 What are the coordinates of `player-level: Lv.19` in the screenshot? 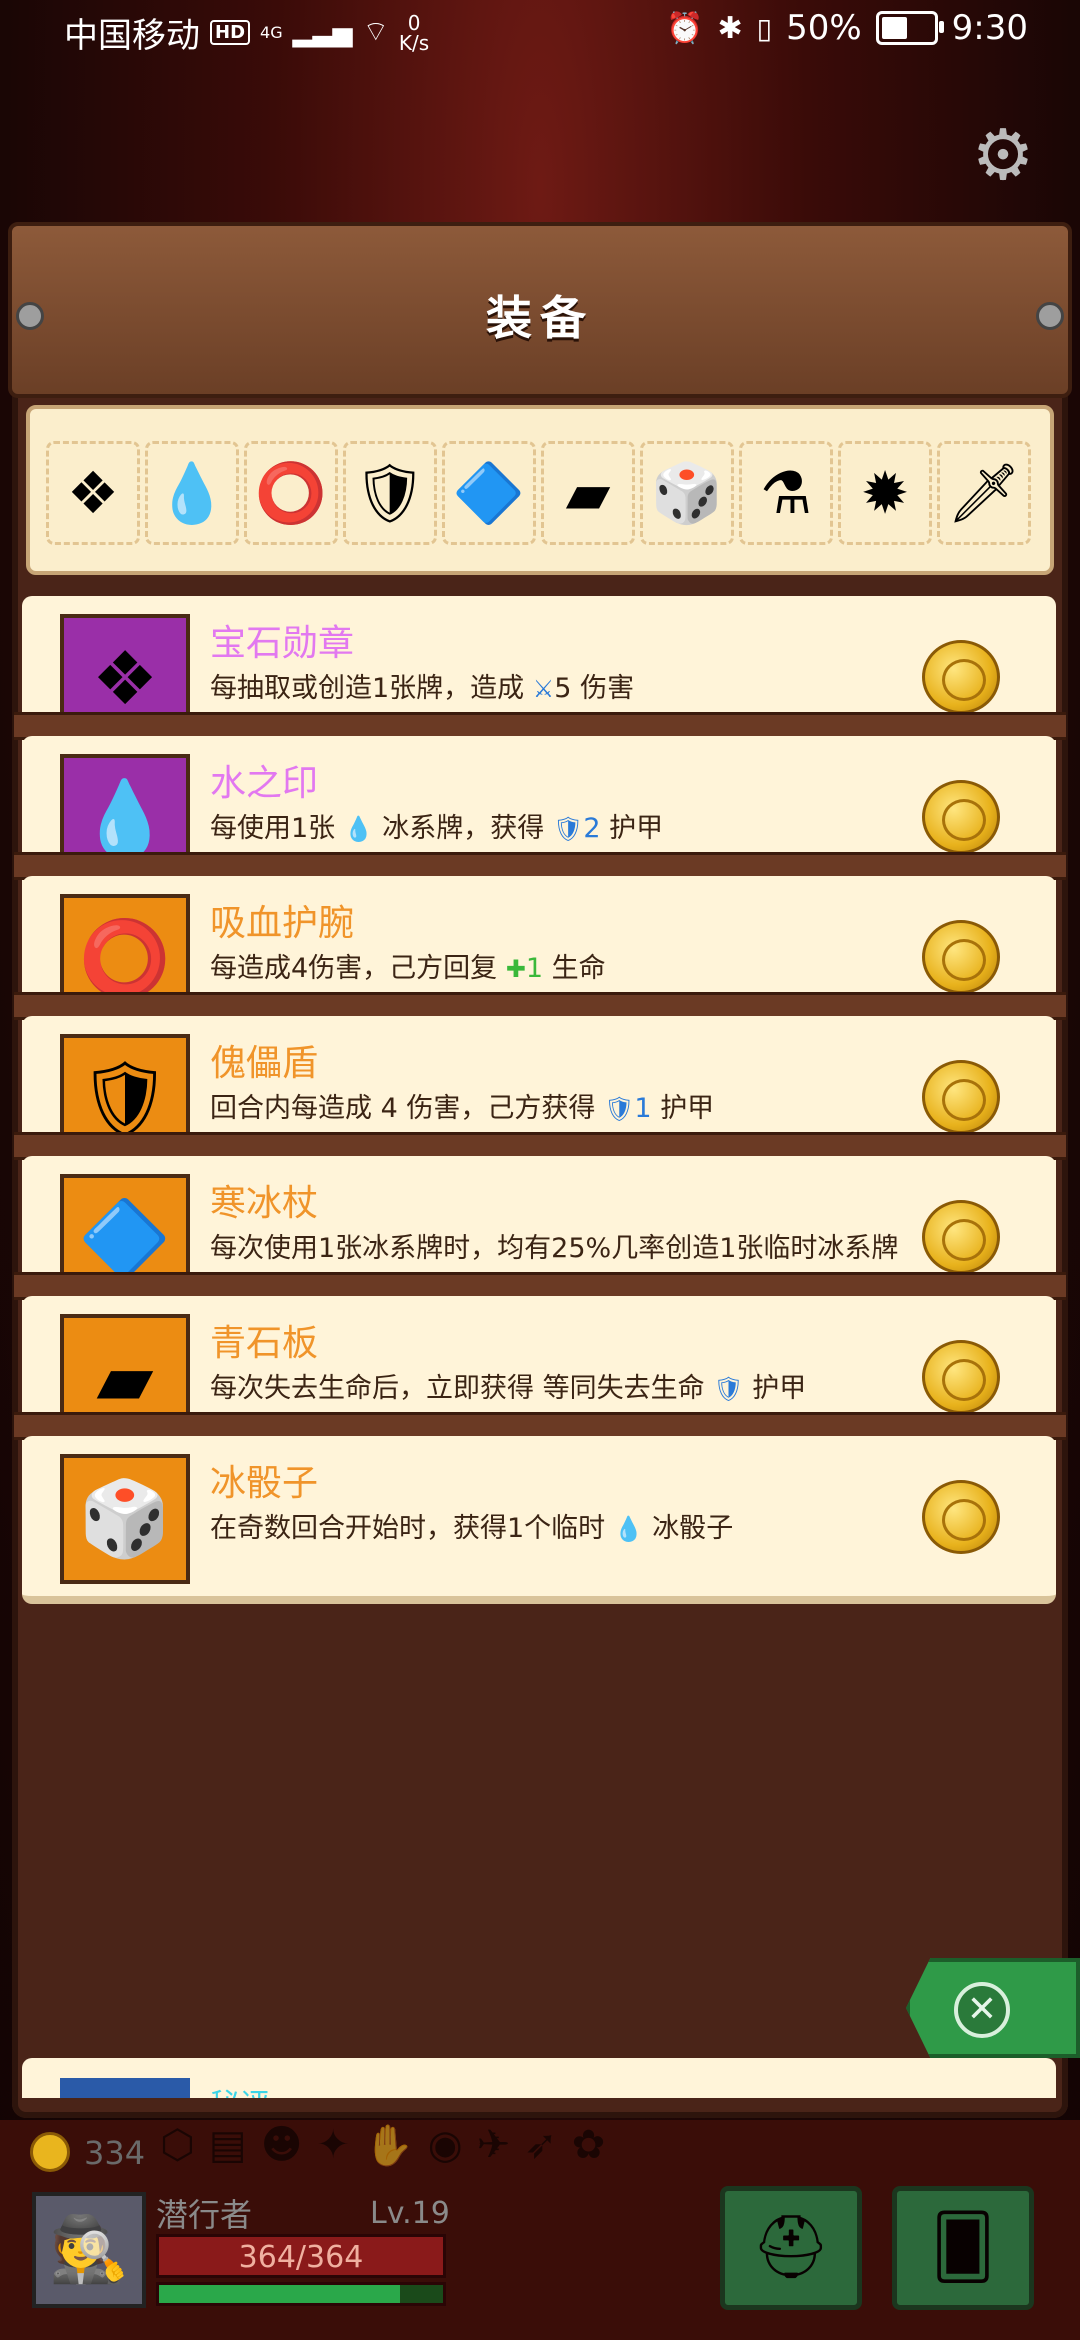 It's located at (410, 2213).